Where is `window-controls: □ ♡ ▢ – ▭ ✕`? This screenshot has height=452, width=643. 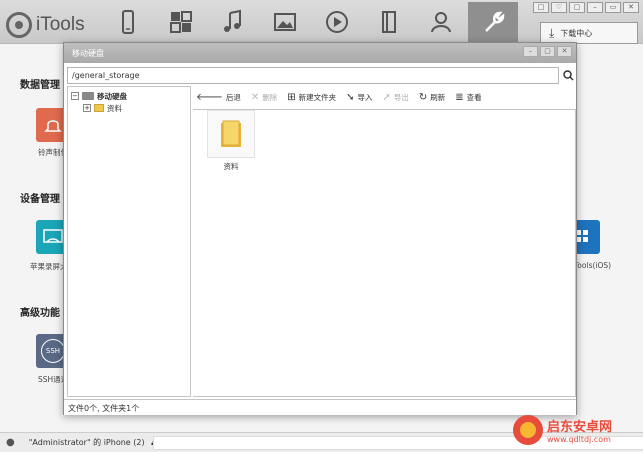
window-controls: □ ♡ ▢ – ▭ ✕ is located at coordinates (586, 7).